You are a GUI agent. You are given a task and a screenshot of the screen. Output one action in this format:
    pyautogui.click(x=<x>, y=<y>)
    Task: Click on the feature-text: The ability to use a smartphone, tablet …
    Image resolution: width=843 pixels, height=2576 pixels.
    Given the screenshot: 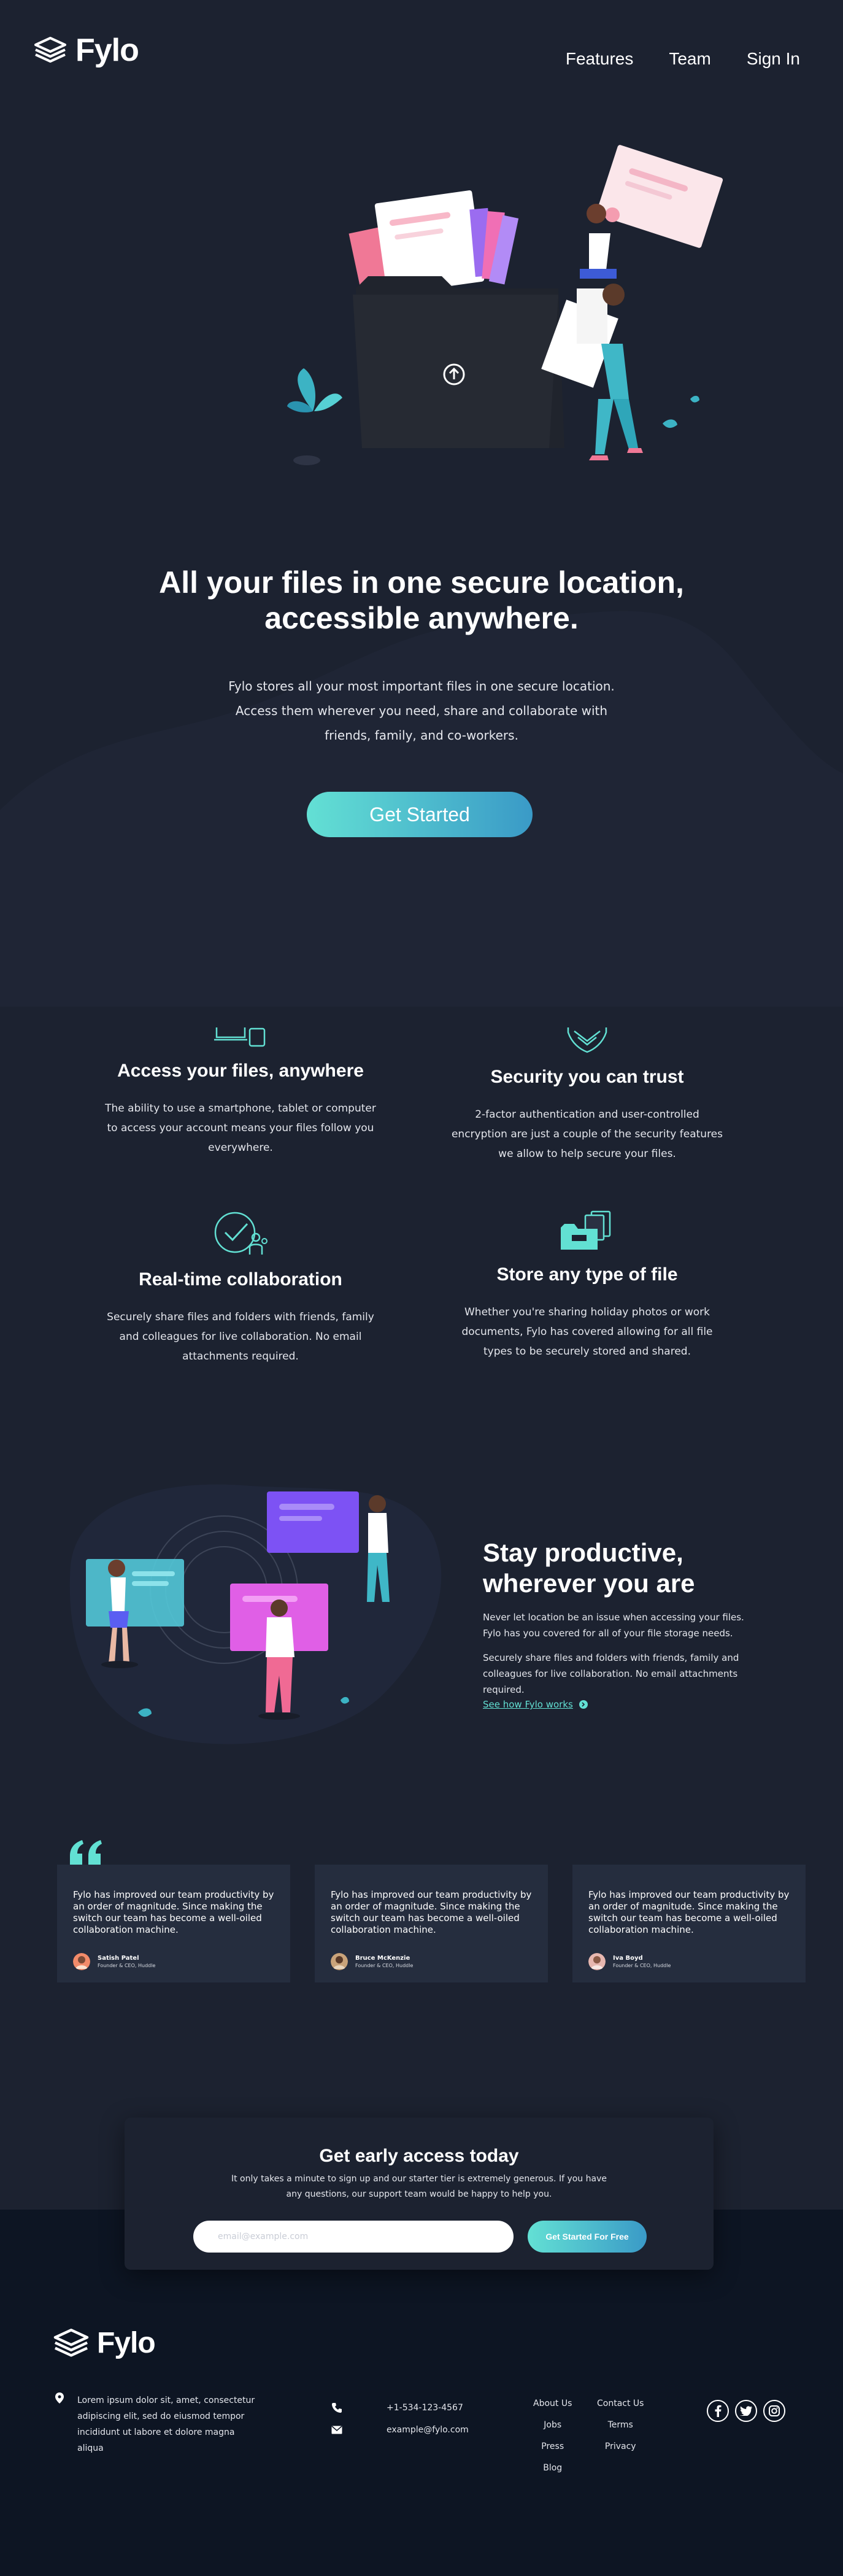 What is the action you would take?
    pyautogui.click(x=241, y=1128)
    